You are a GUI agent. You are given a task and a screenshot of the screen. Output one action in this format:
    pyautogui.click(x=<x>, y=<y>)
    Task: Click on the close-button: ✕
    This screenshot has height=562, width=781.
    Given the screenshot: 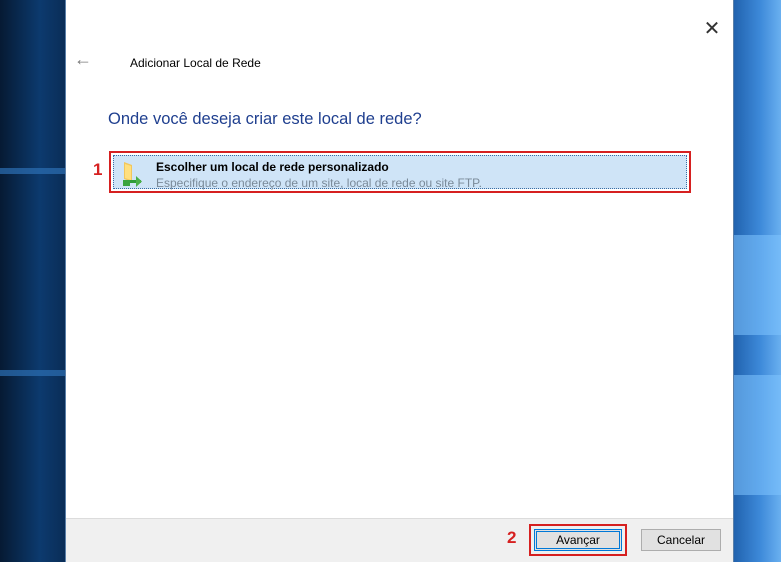 What is the action you would take?
    pyautogui.click(x=712, y=29)
    